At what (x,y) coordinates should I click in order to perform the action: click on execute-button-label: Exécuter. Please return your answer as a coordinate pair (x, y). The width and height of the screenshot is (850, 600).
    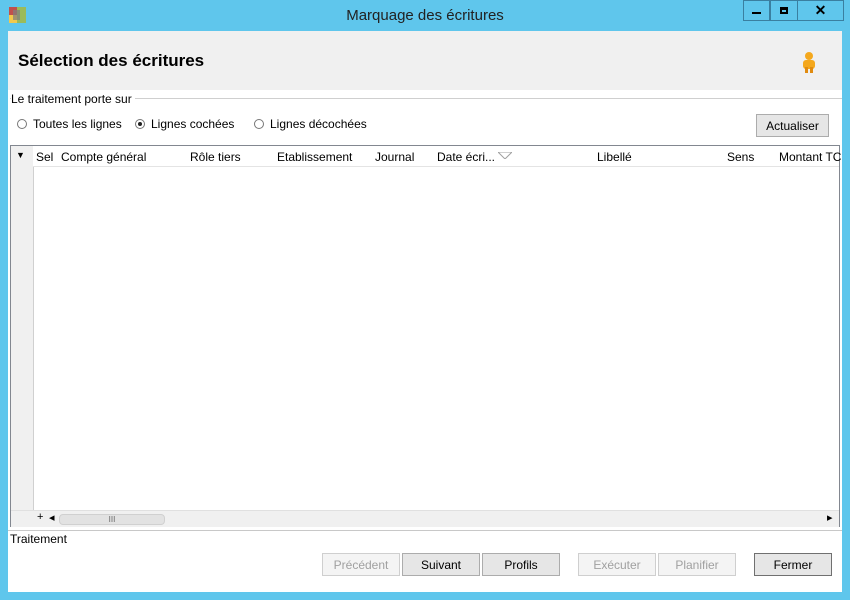
    Looking at the image, I should click on (617, 564).